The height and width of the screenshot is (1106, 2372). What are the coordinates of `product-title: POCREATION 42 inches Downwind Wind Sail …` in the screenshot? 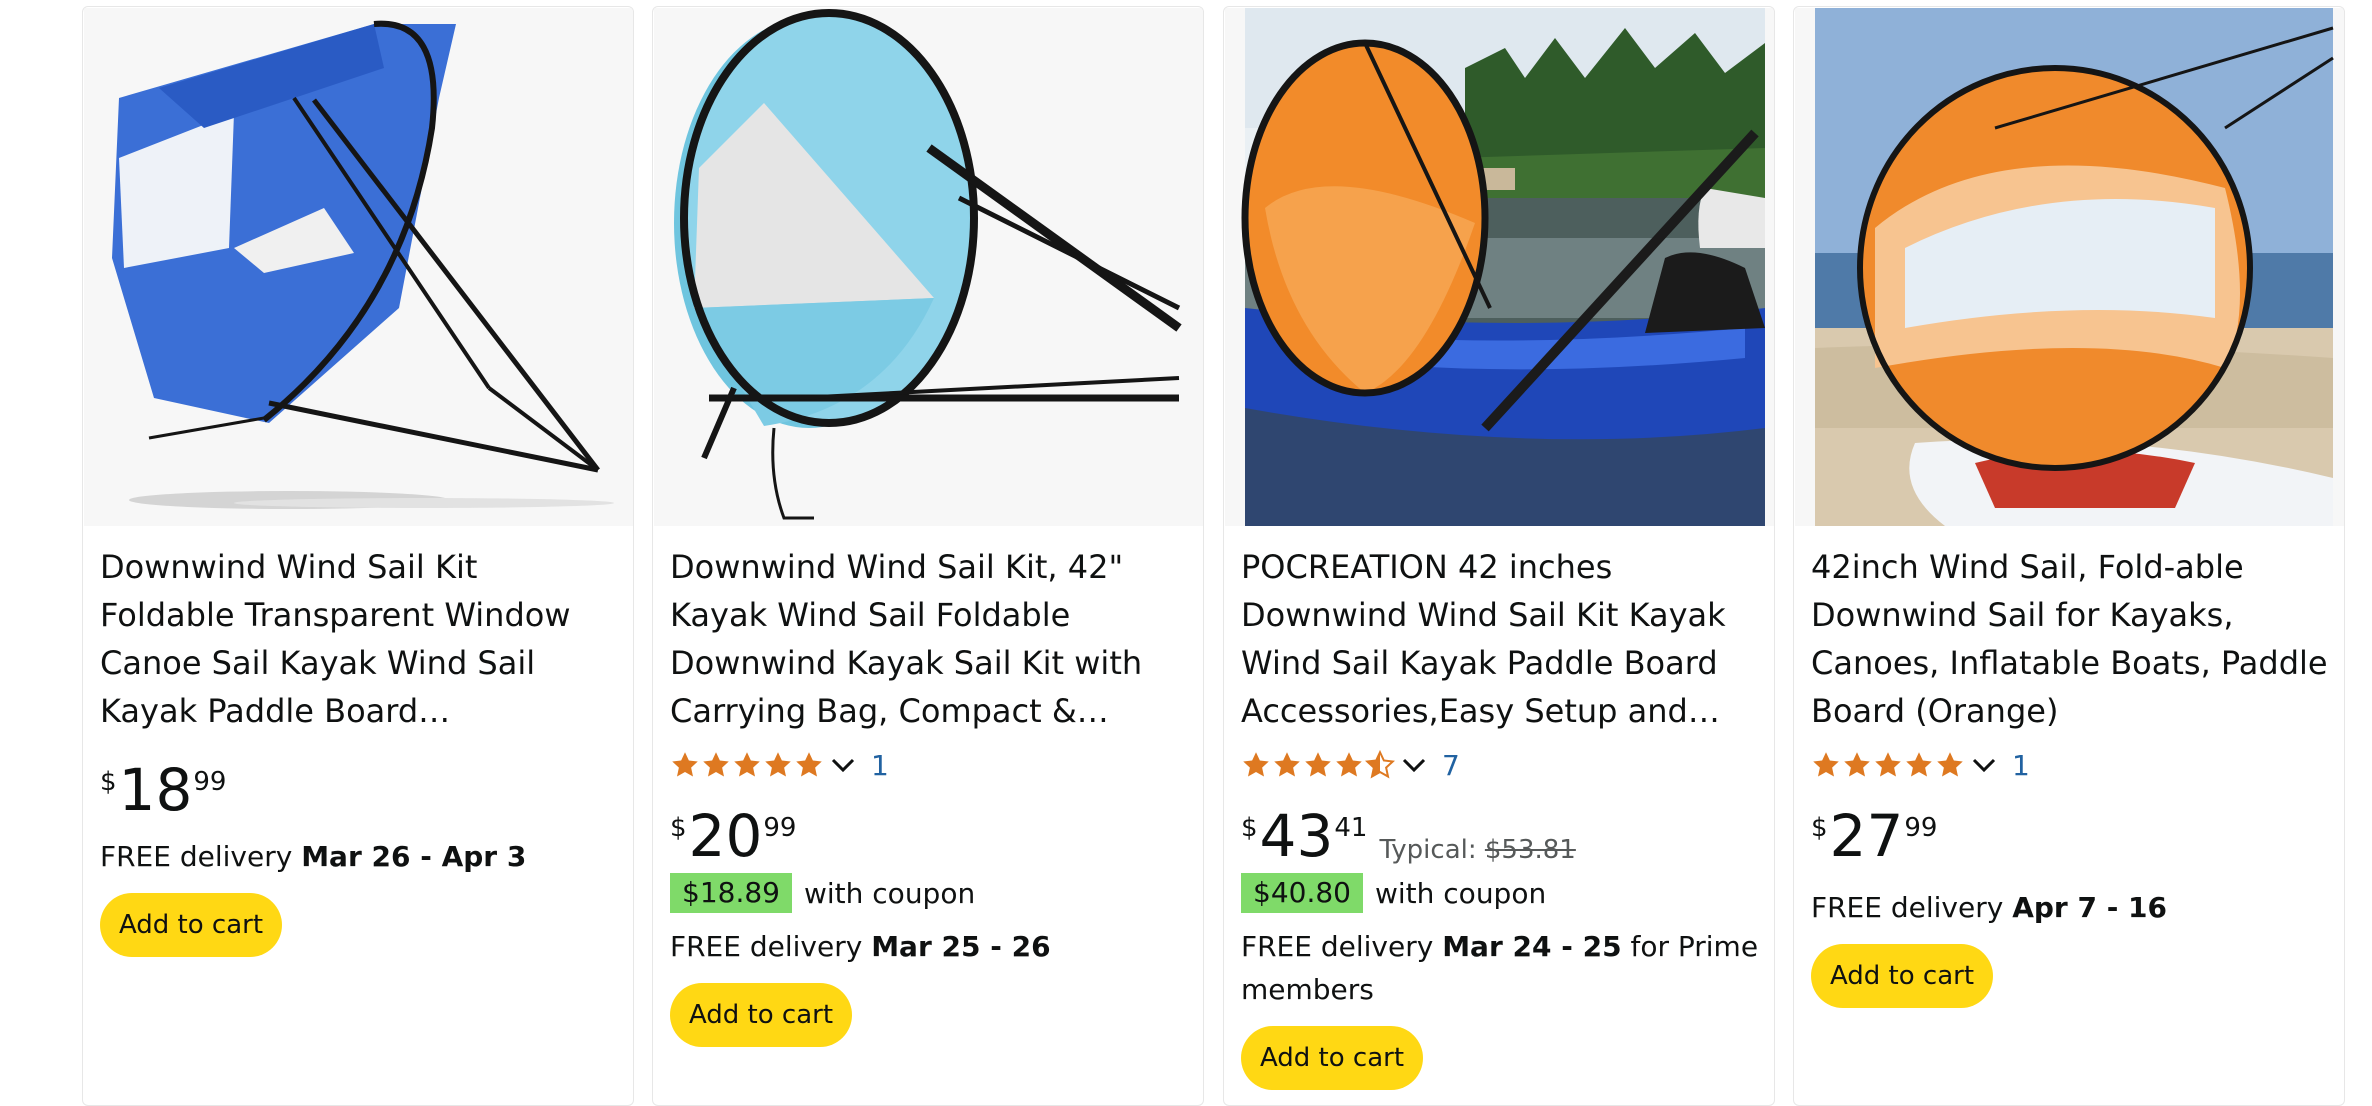 It's located at (1501, 639).